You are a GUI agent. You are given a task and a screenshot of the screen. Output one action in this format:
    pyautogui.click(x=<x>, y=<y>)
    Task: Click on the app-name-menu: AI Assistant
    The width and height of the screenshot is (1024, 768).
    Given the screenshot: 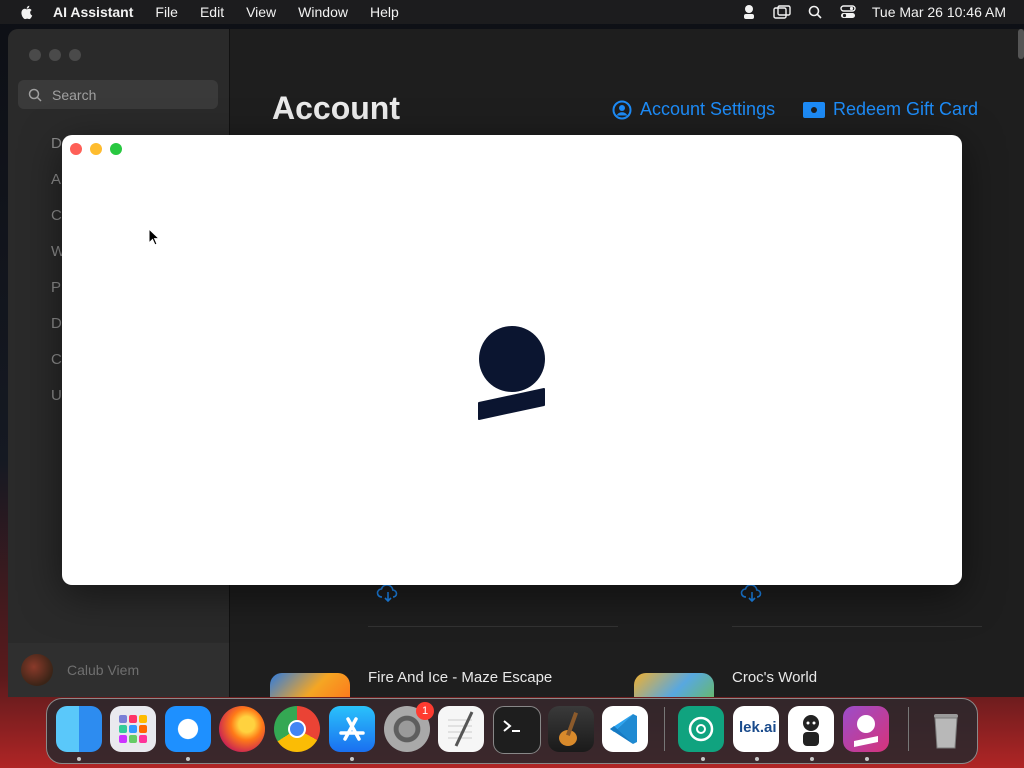 What is the action you would take?
    pyautogui.click(x=93, y=12)
    